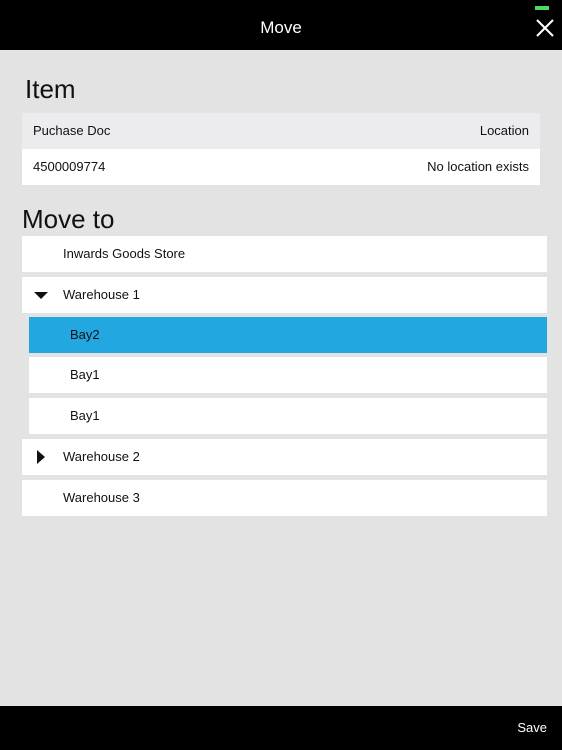 The image size is (562, 750). What do you see at coordinates (284, 295) in the screenshot?
I see `location-item-warehouse-1: Warehouse 1` at bounding box center [284, 295].